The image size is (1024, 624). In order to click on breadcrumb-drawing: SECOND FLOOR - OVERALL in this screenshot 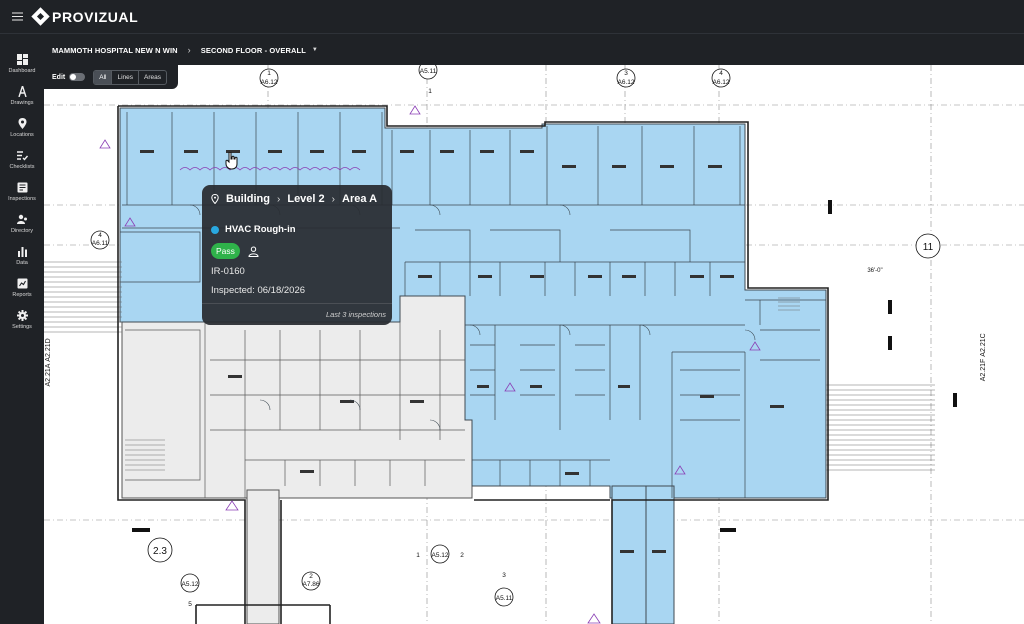, I will do `click(253, 50)`.